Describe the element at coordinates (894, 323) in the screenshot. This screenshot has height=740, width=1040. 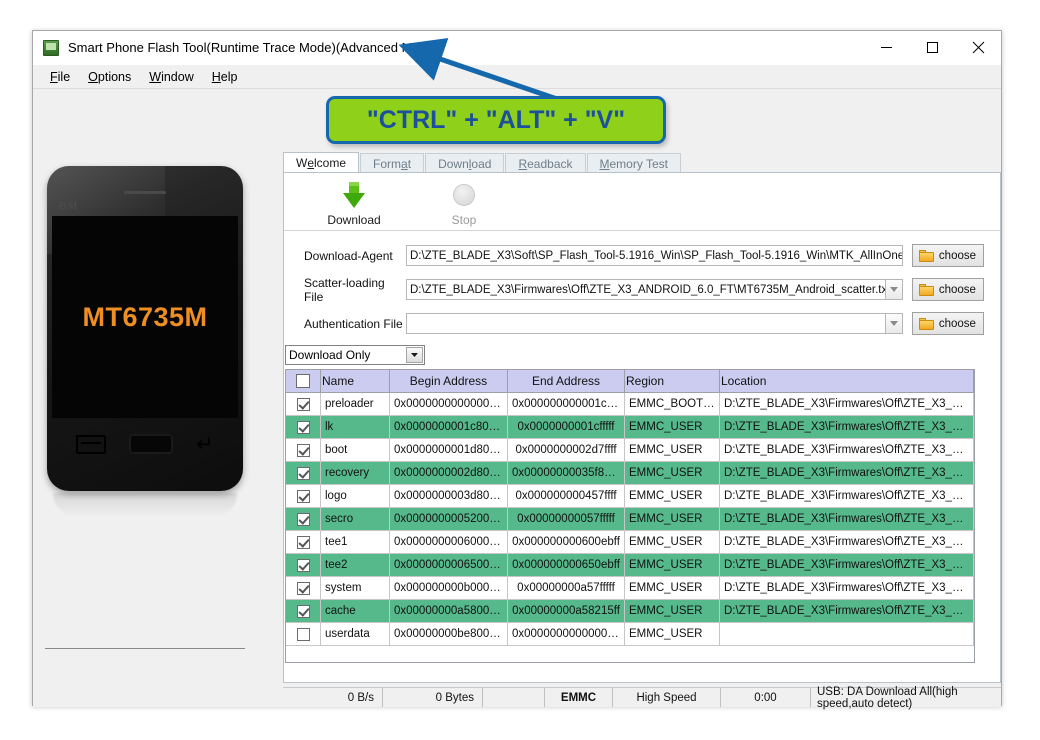
I see `authentication-file-chevron-down-icon` at that location.